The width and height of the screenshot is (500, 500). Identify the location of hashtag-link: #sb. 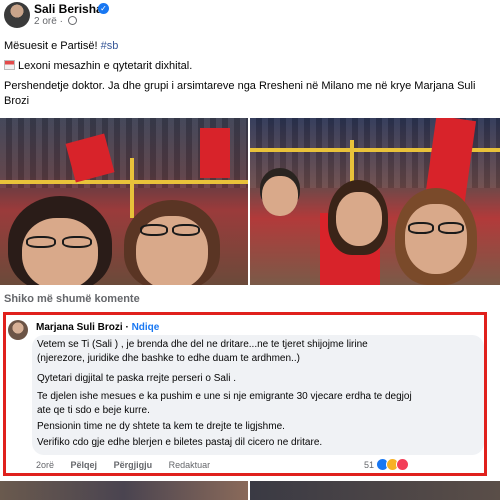
(110, 46).